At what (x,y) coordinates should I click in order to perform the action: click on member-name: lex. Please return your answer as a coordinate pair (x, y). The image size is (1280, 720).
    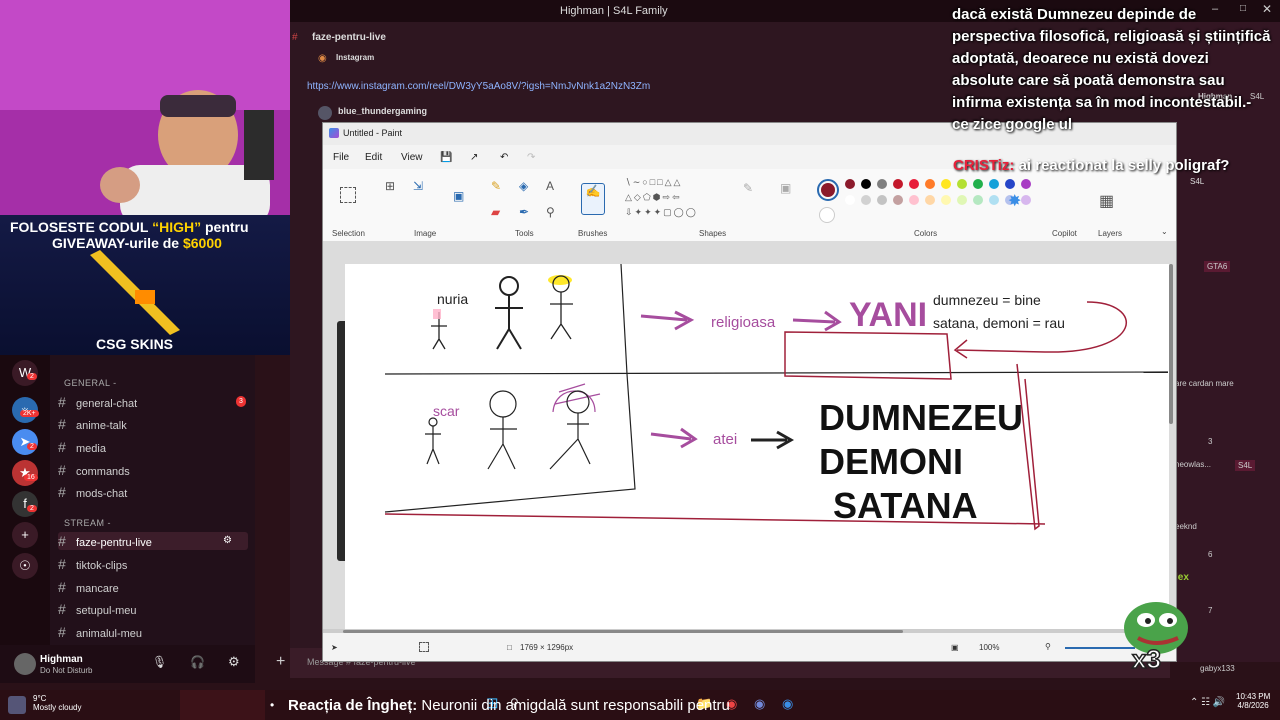
    Looking at the image, I should click on (1182, 577).